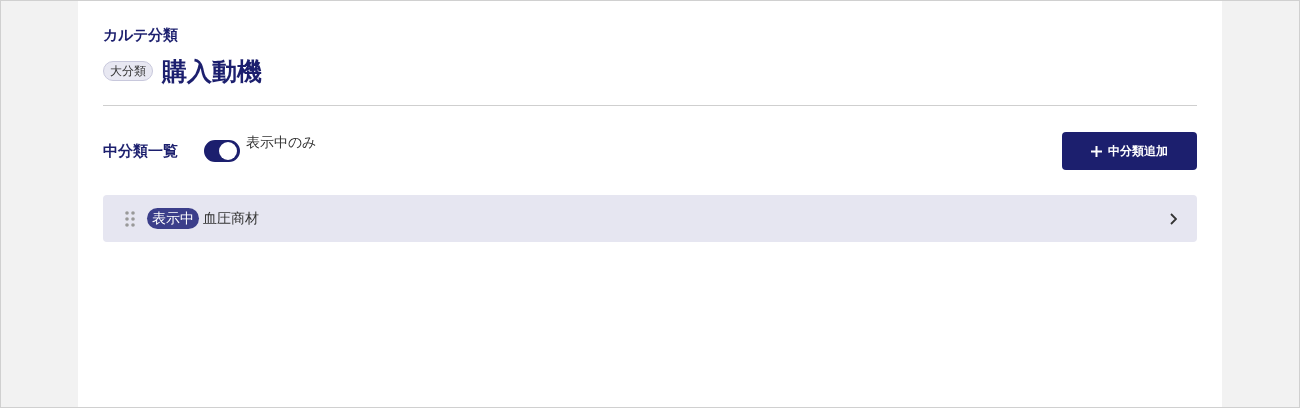 The image size is (1300, 408). I want to click on drag-handle-icon, so click(130, 218).